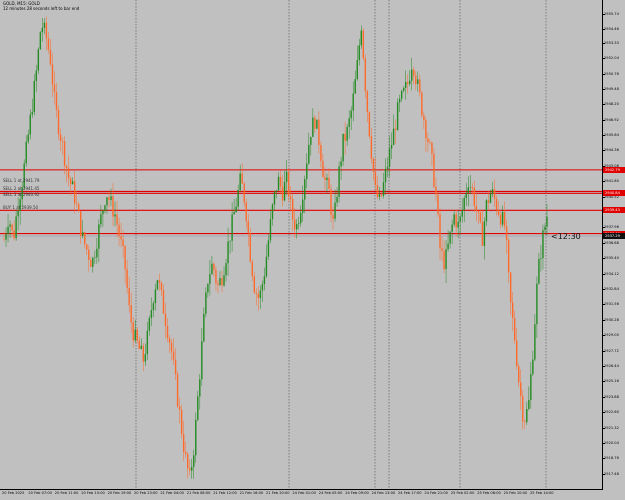 The height and width of the screenshot is (500, 625). Describe the element at coordinates (93, 493) in the screenshot. I see `time-tick-label: 20 Feb 15:00` at that location.